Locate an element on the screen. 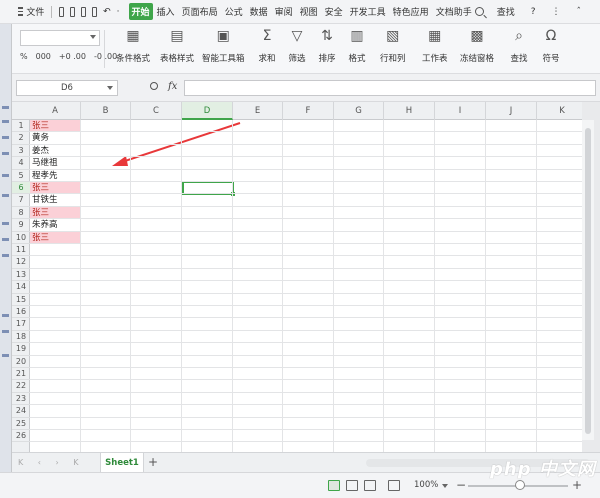 This screenshot has height=498, width=600. undo-icon: ↶ is located at coordinates (107, 12).